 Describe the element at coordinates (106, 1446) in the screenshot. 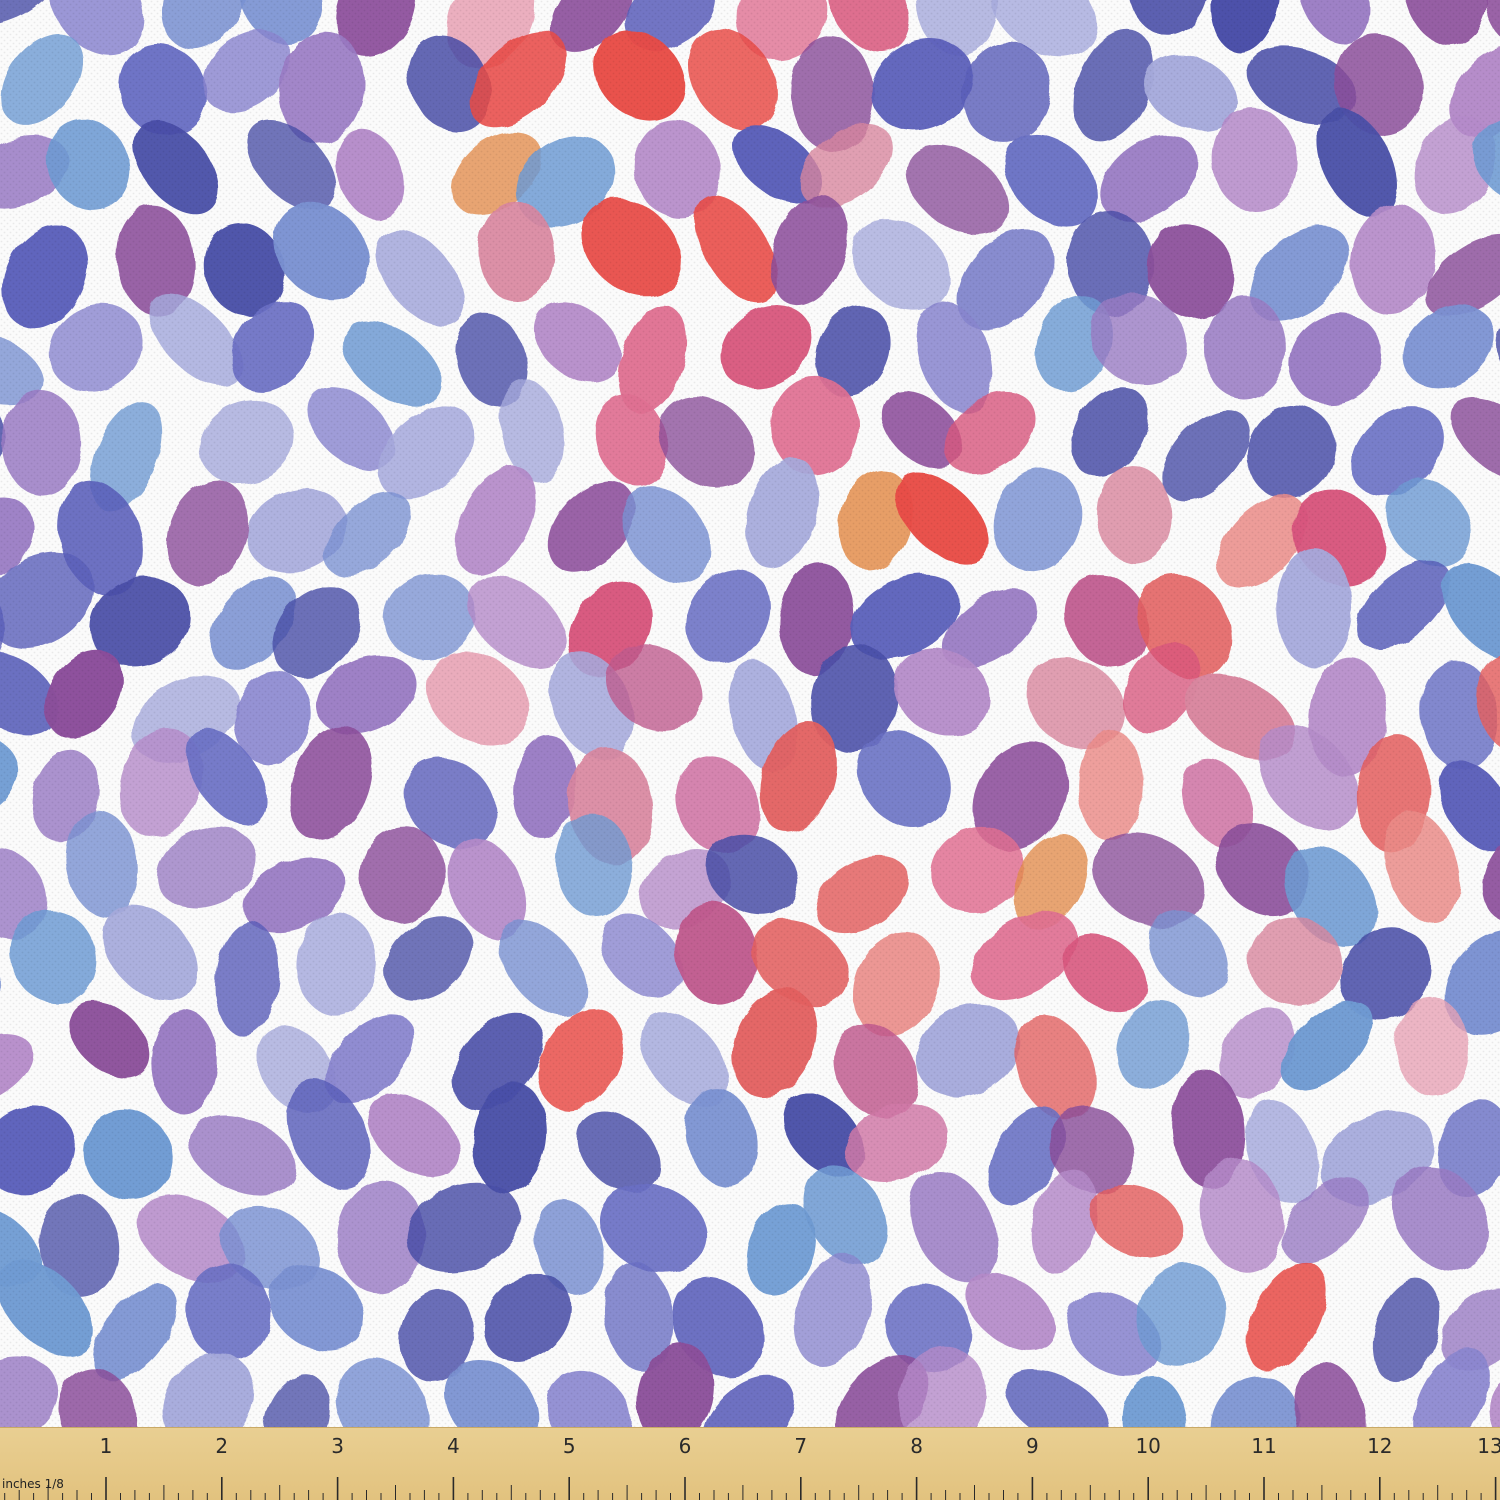

I see `ruler-number: 1` at that location.